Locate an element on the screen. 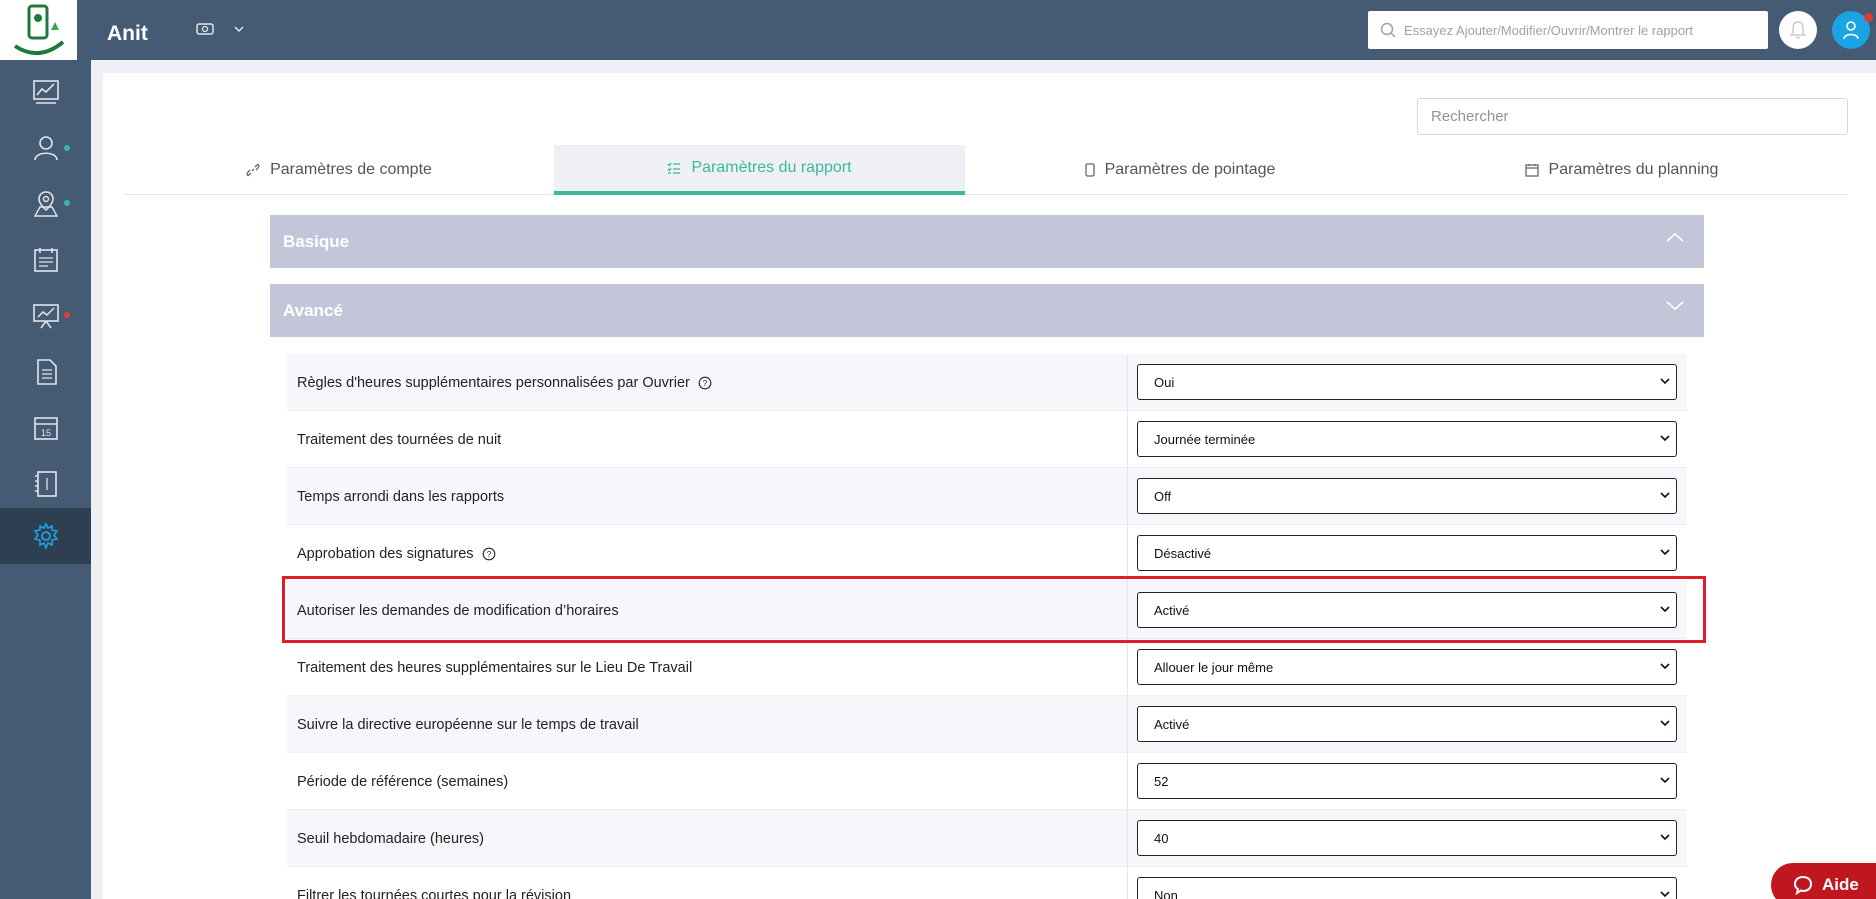 This screenshot has height=899, width=1876. tab-planning-settings: Paramètres du planning is located at coordinates (1621, 170).